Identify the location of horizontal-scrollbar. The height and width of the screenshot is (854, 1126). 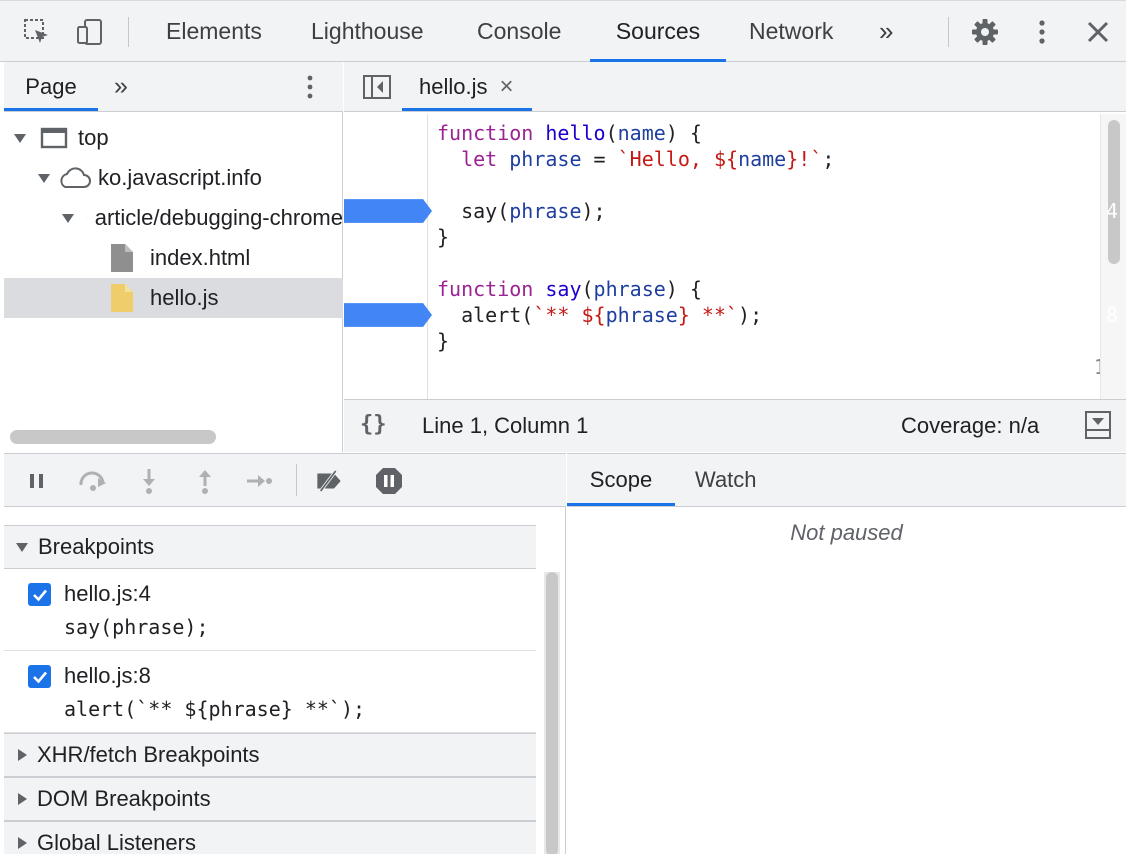
(113, 437).